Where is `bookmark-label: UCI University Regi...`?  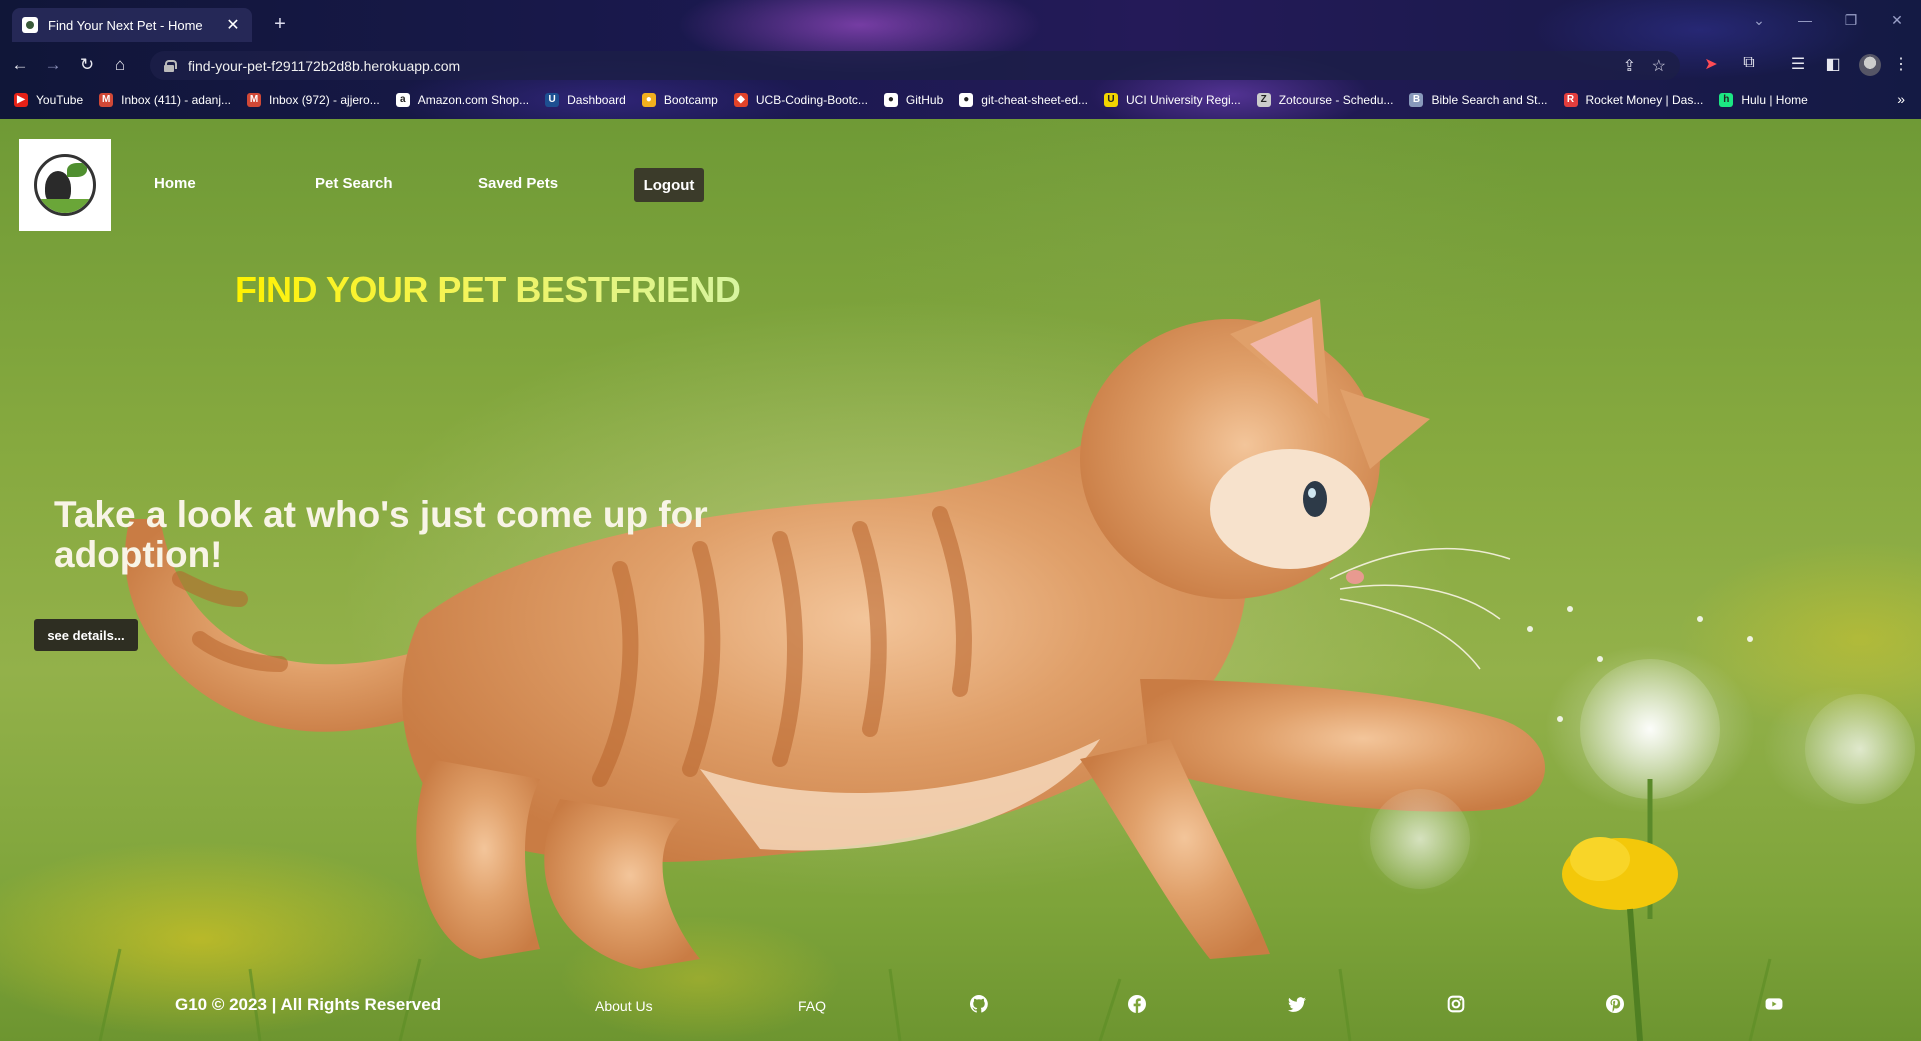
bookmark-label: UCI University Regi... is located at coordinates (1183, 100).